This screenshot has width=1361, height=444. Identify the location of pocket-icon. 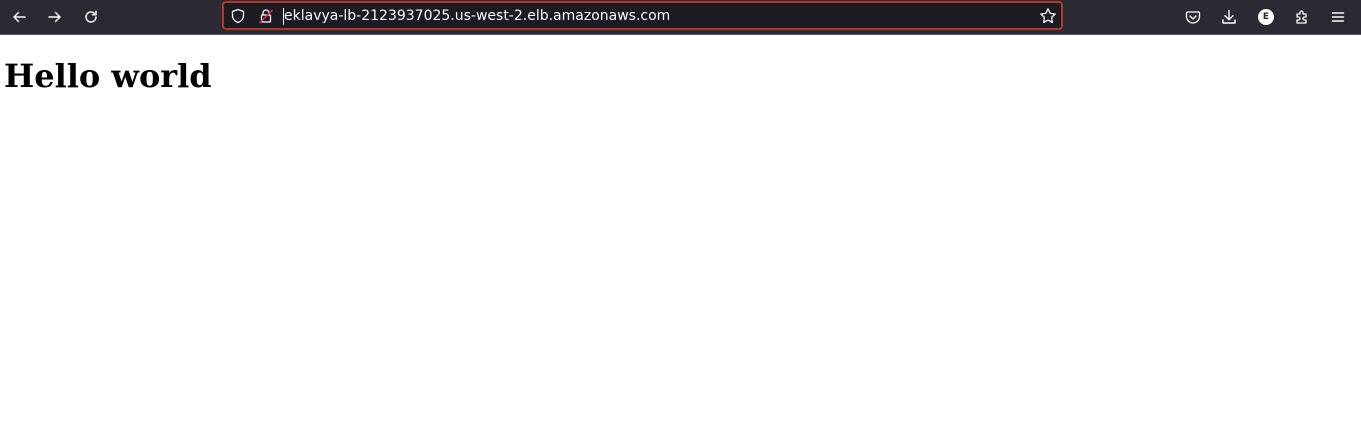
(1193, 17).